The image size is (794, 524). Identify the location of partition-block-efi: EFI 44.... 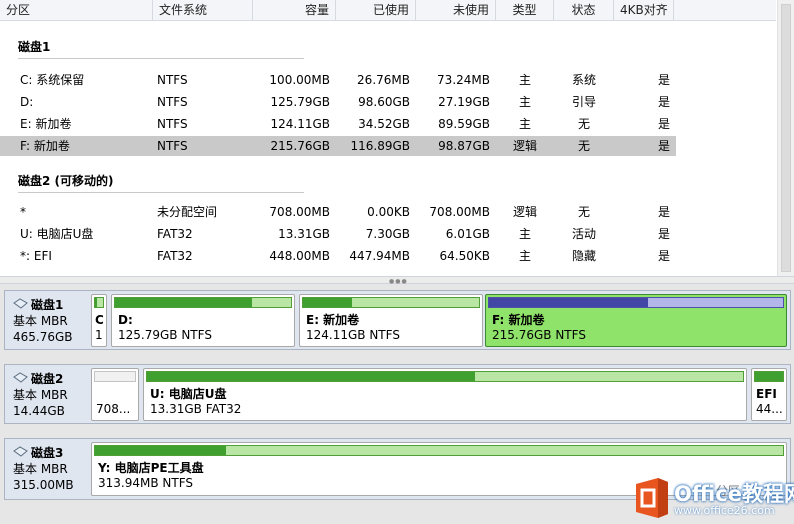
(769, 394).